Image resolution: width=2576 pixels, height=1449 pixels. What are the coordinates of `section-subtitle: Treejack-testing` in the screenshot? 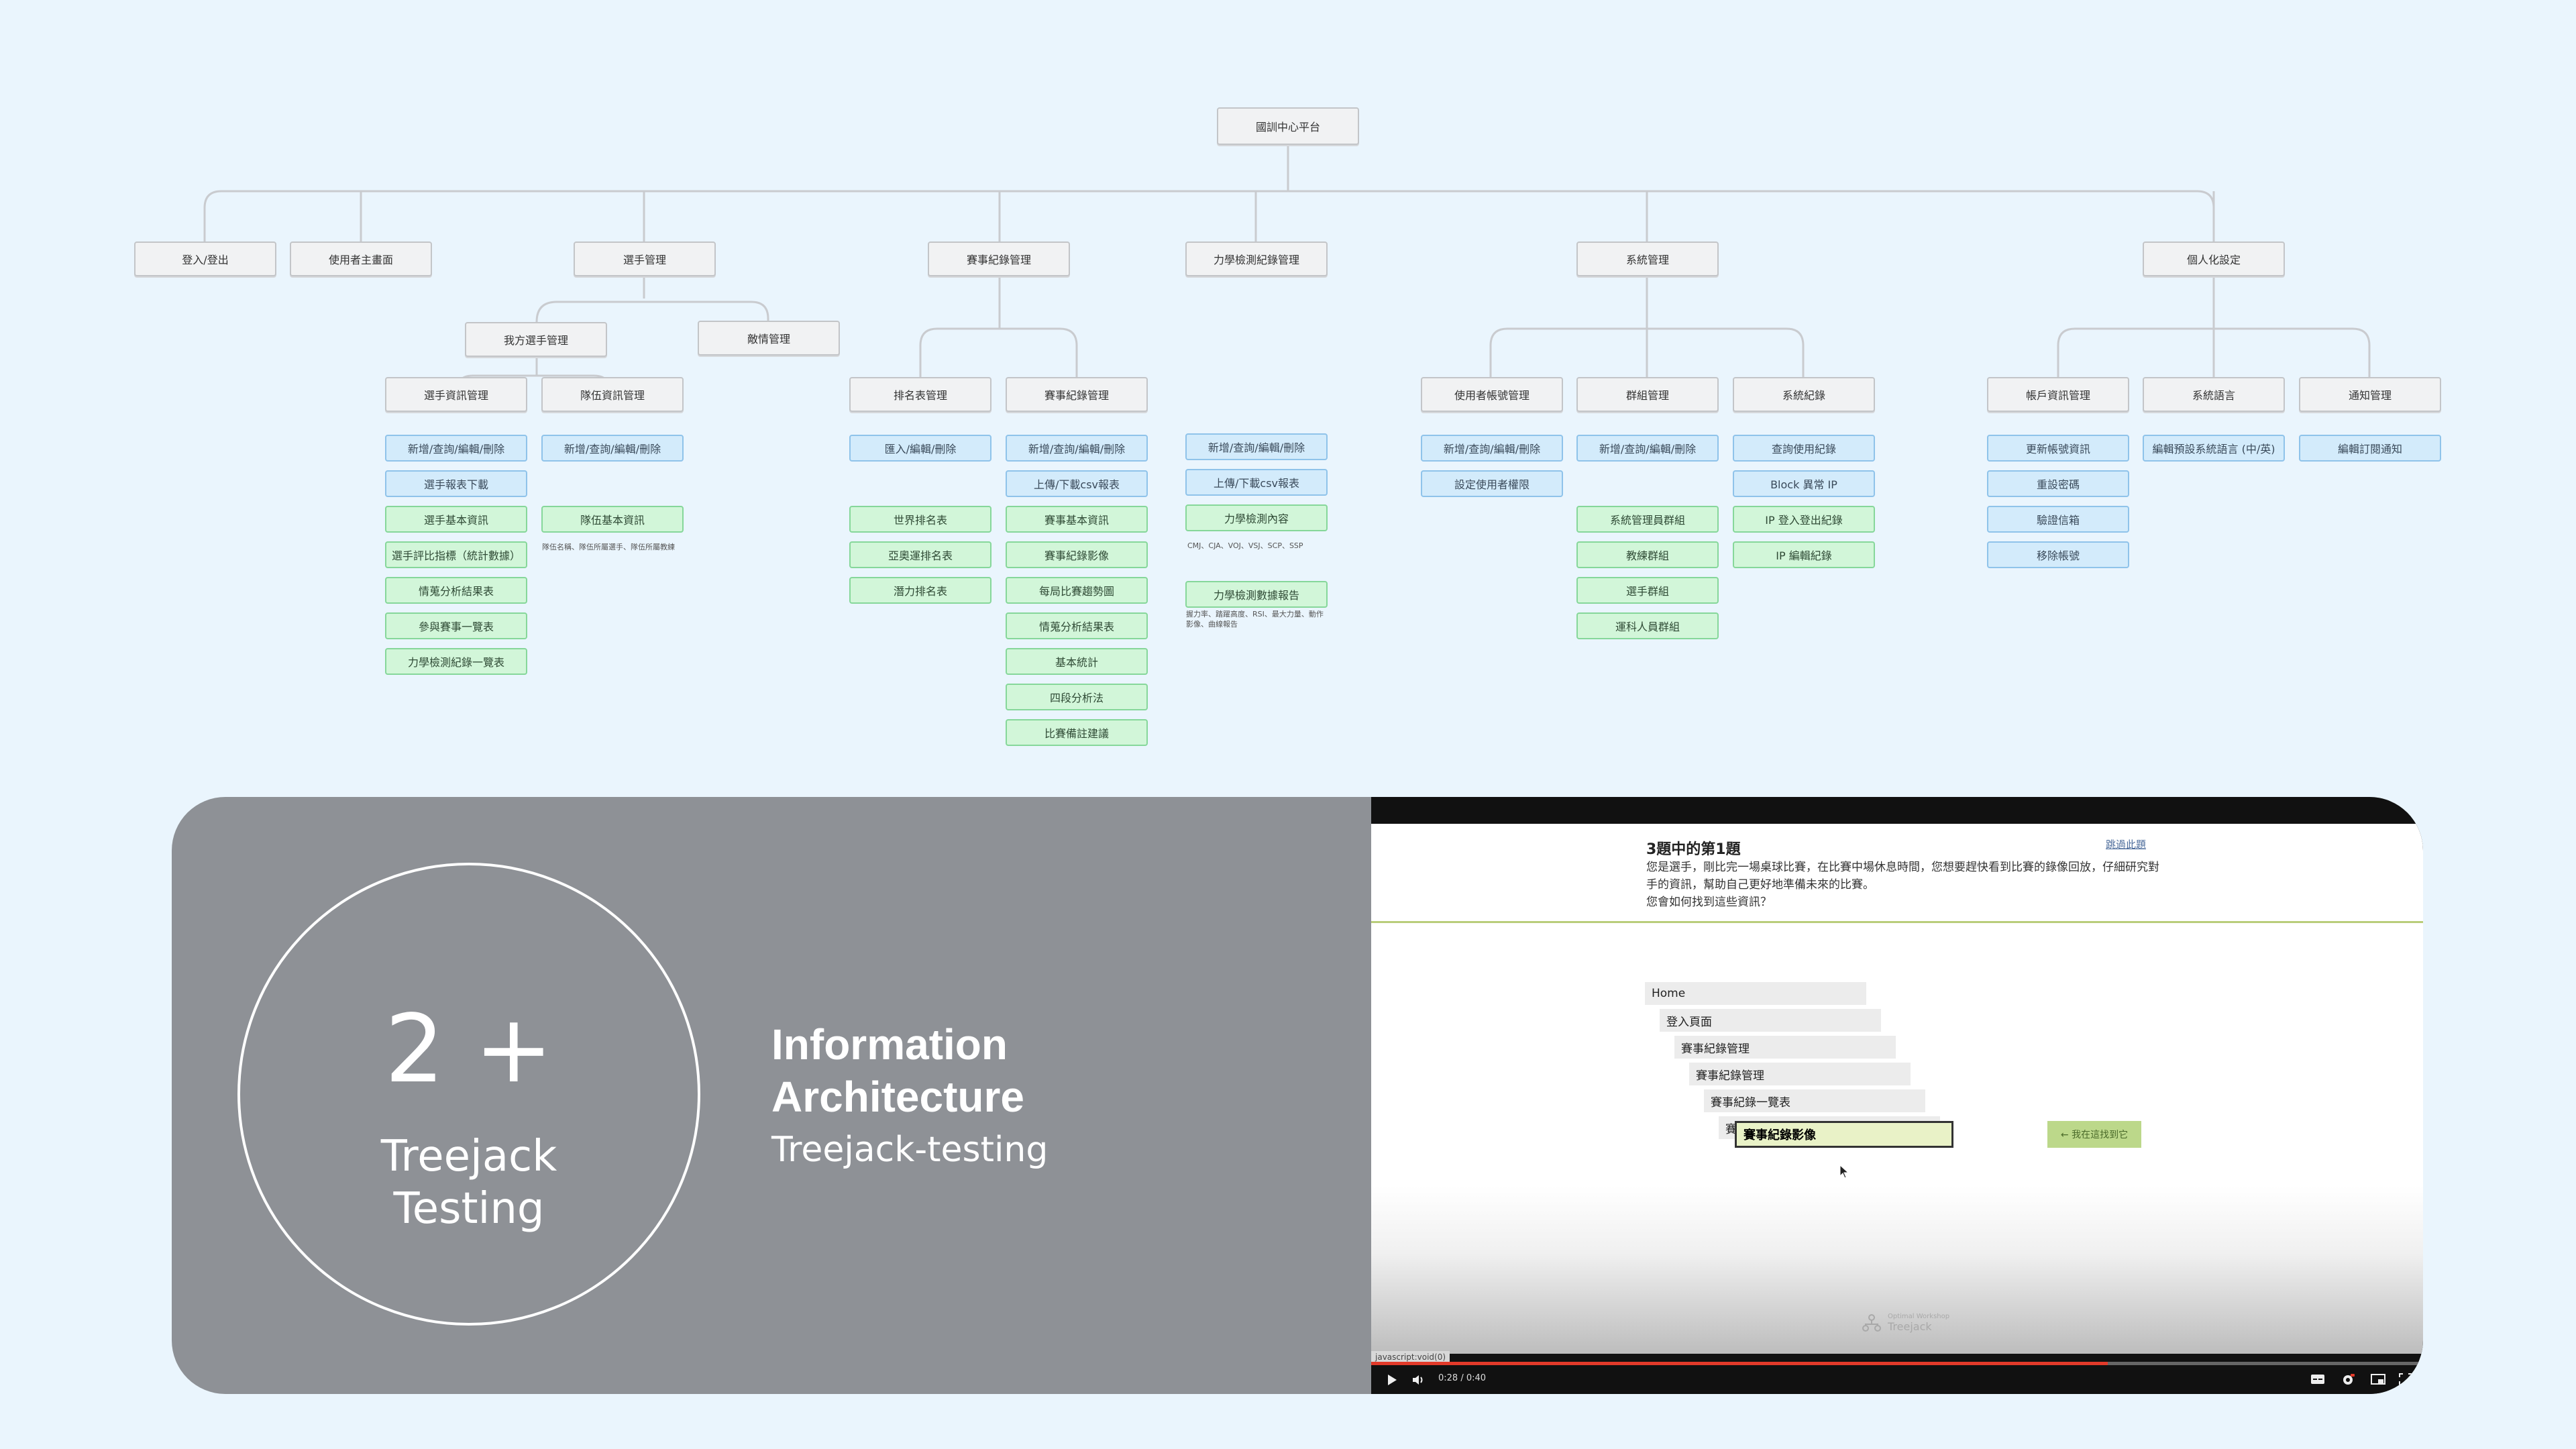 It's located at (910, 1150).